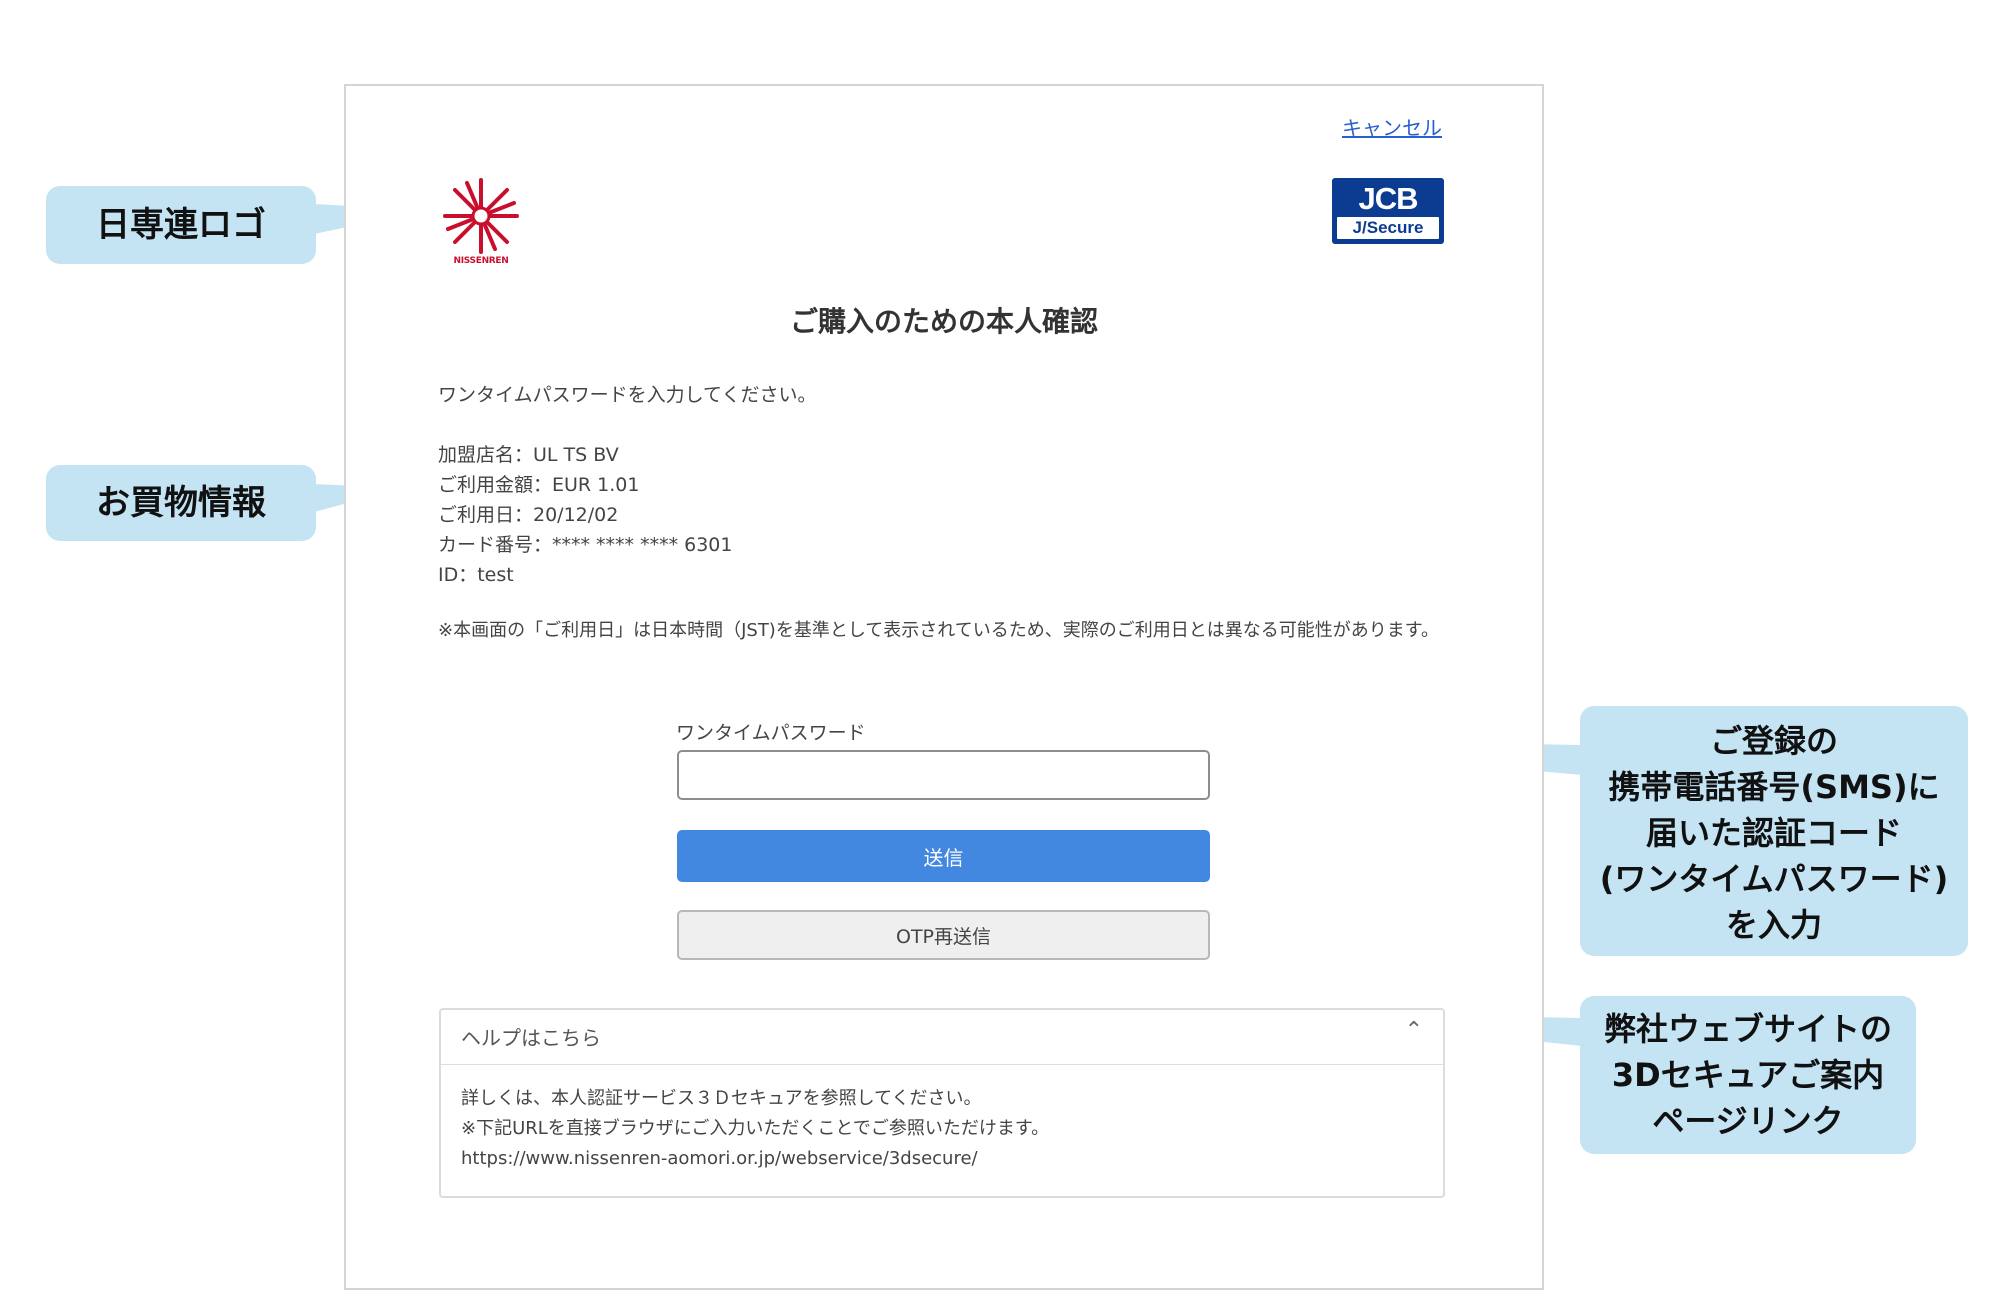  I want to click on callout-shopping: お買物情報, so click(181, 503).